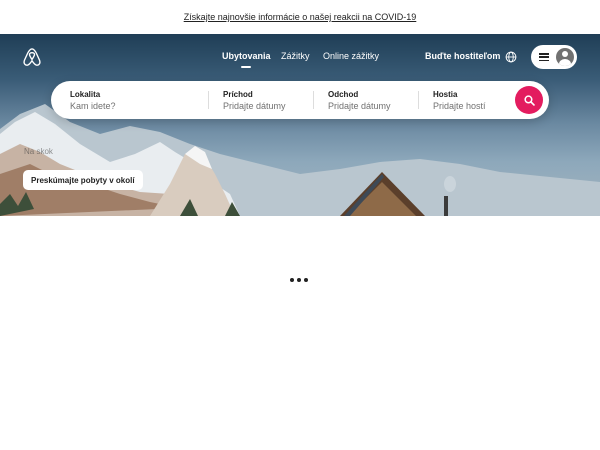 Image resolution: width=600 pixels, height=450 pixels. Describe the element at coordinates (254, 106) in the screenshot. I see `checkin-placeholder: Pridajte dátumy` at that location.